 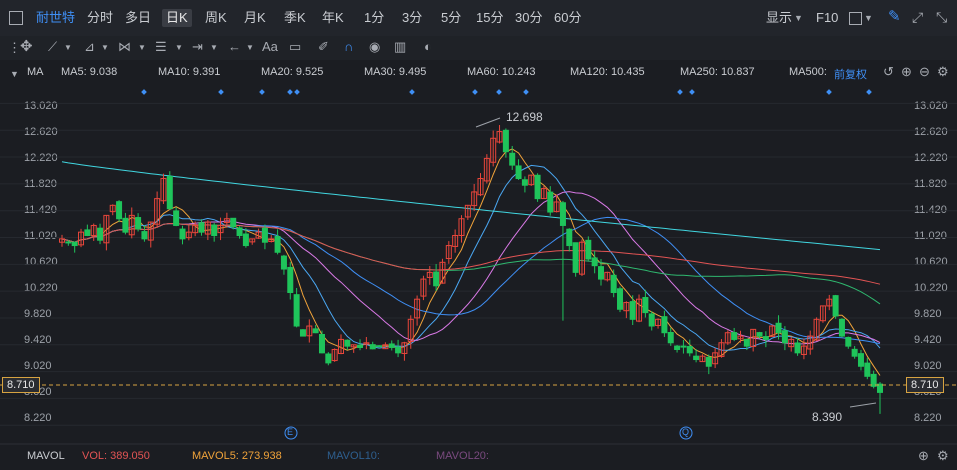 What do you see at coordinates (488, 122) in the screenshot?
I see `max-price-leader` at bounding box center [488, 122].